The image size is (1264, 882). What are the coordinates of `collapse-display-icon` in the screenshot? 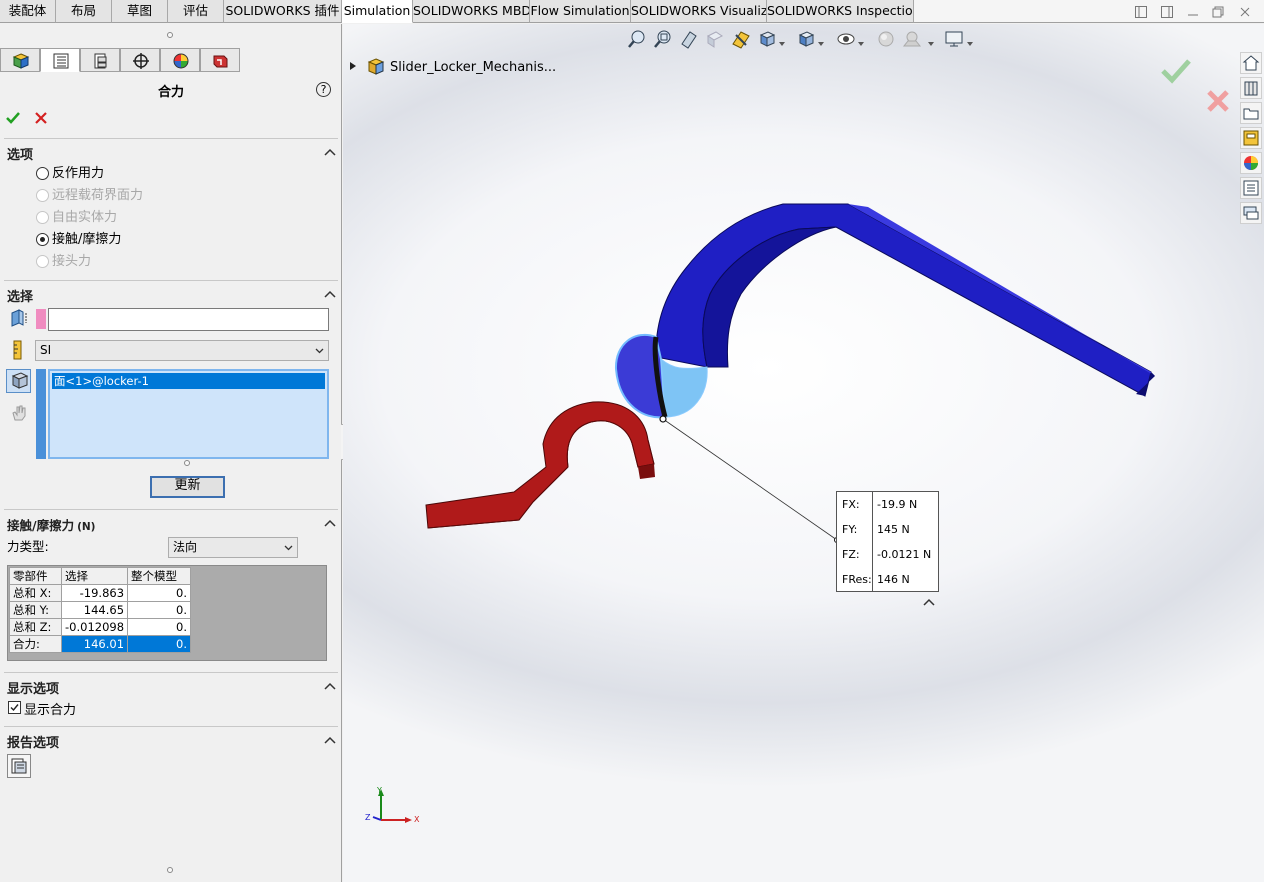 It's located at (330, 686).